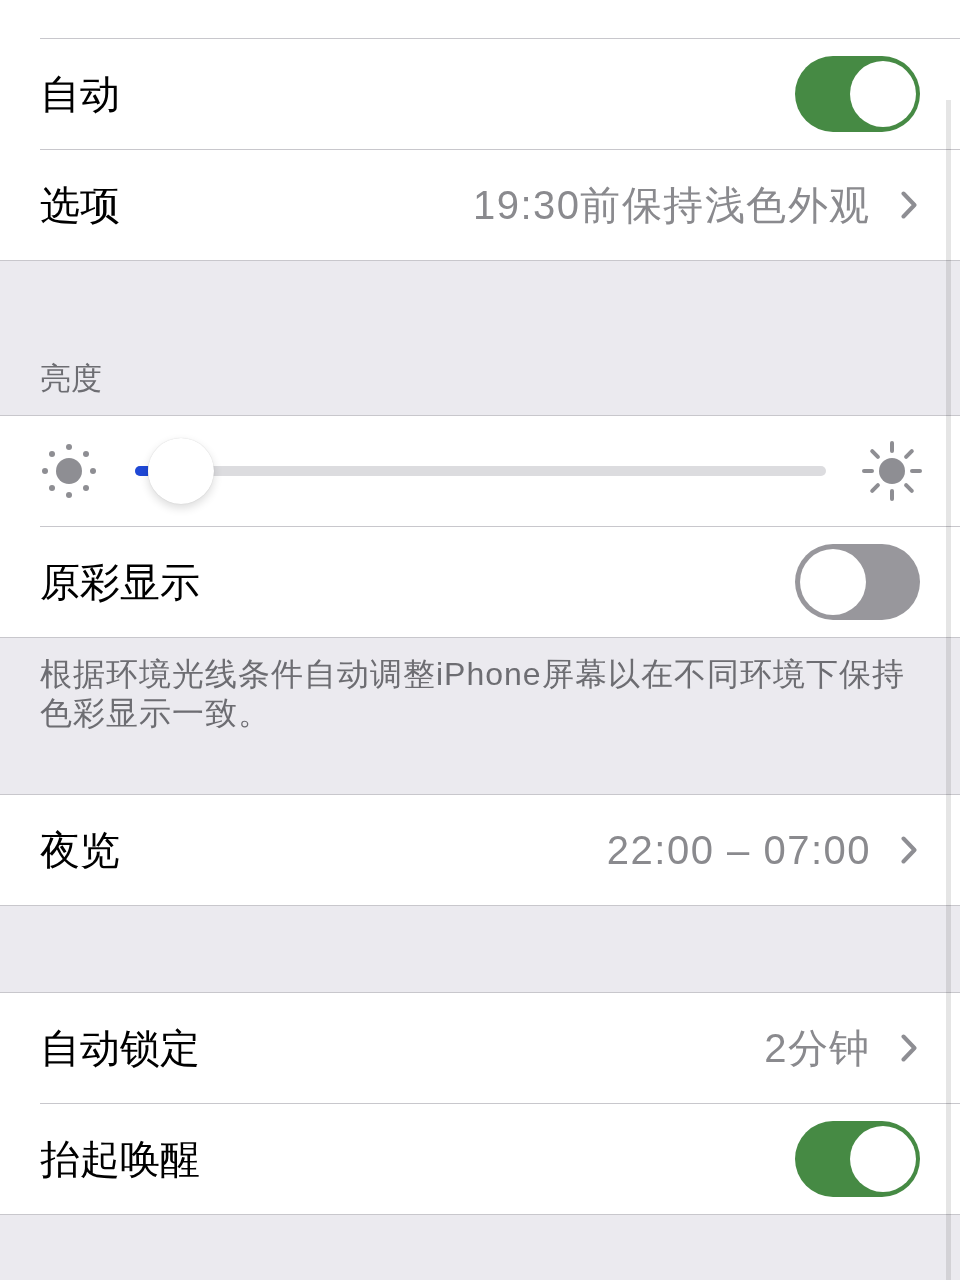  I want to click on brightness-slider, so click(480, 471).